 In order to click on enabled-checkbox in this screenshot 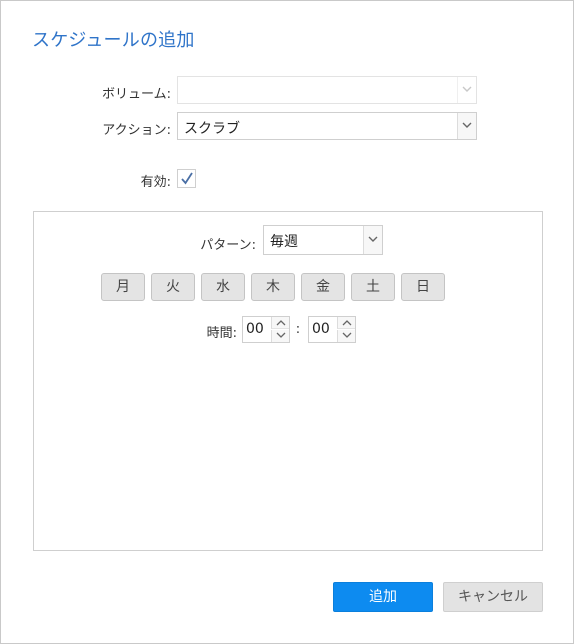, I will do `click(186, 178)`.